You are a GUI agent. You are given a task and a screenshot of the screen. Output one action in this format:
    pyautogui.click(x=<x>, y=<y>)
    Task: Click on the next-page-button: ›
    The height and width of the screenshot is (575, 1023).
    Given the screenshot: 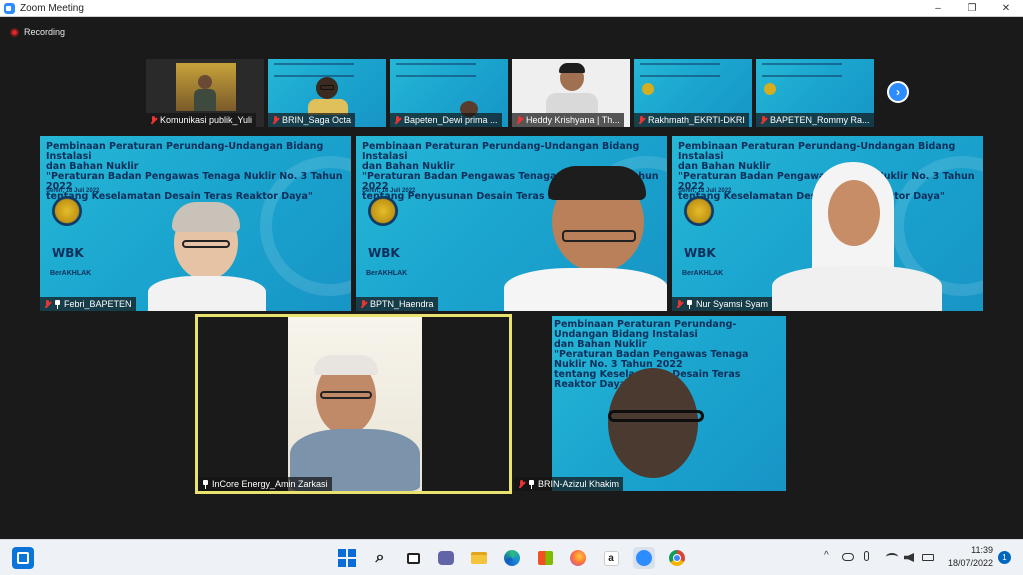 What is the action you would take?
    pyautogui.click(x=898, y=92)
    